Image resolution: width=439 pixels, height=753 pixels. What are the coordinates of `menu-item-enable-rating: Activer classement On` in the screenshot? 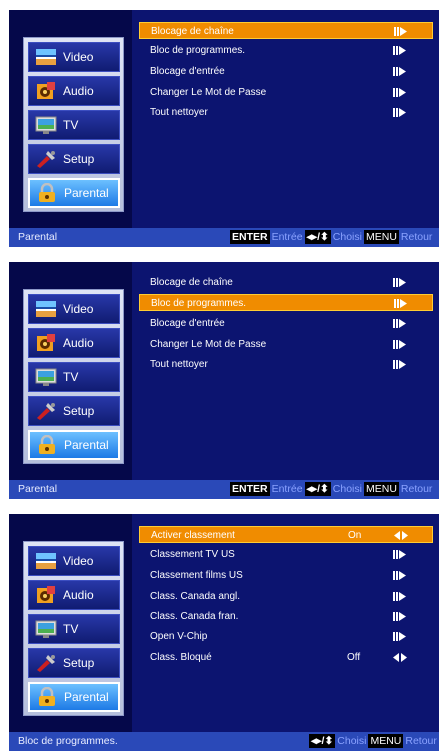 It's located at (286, 534).